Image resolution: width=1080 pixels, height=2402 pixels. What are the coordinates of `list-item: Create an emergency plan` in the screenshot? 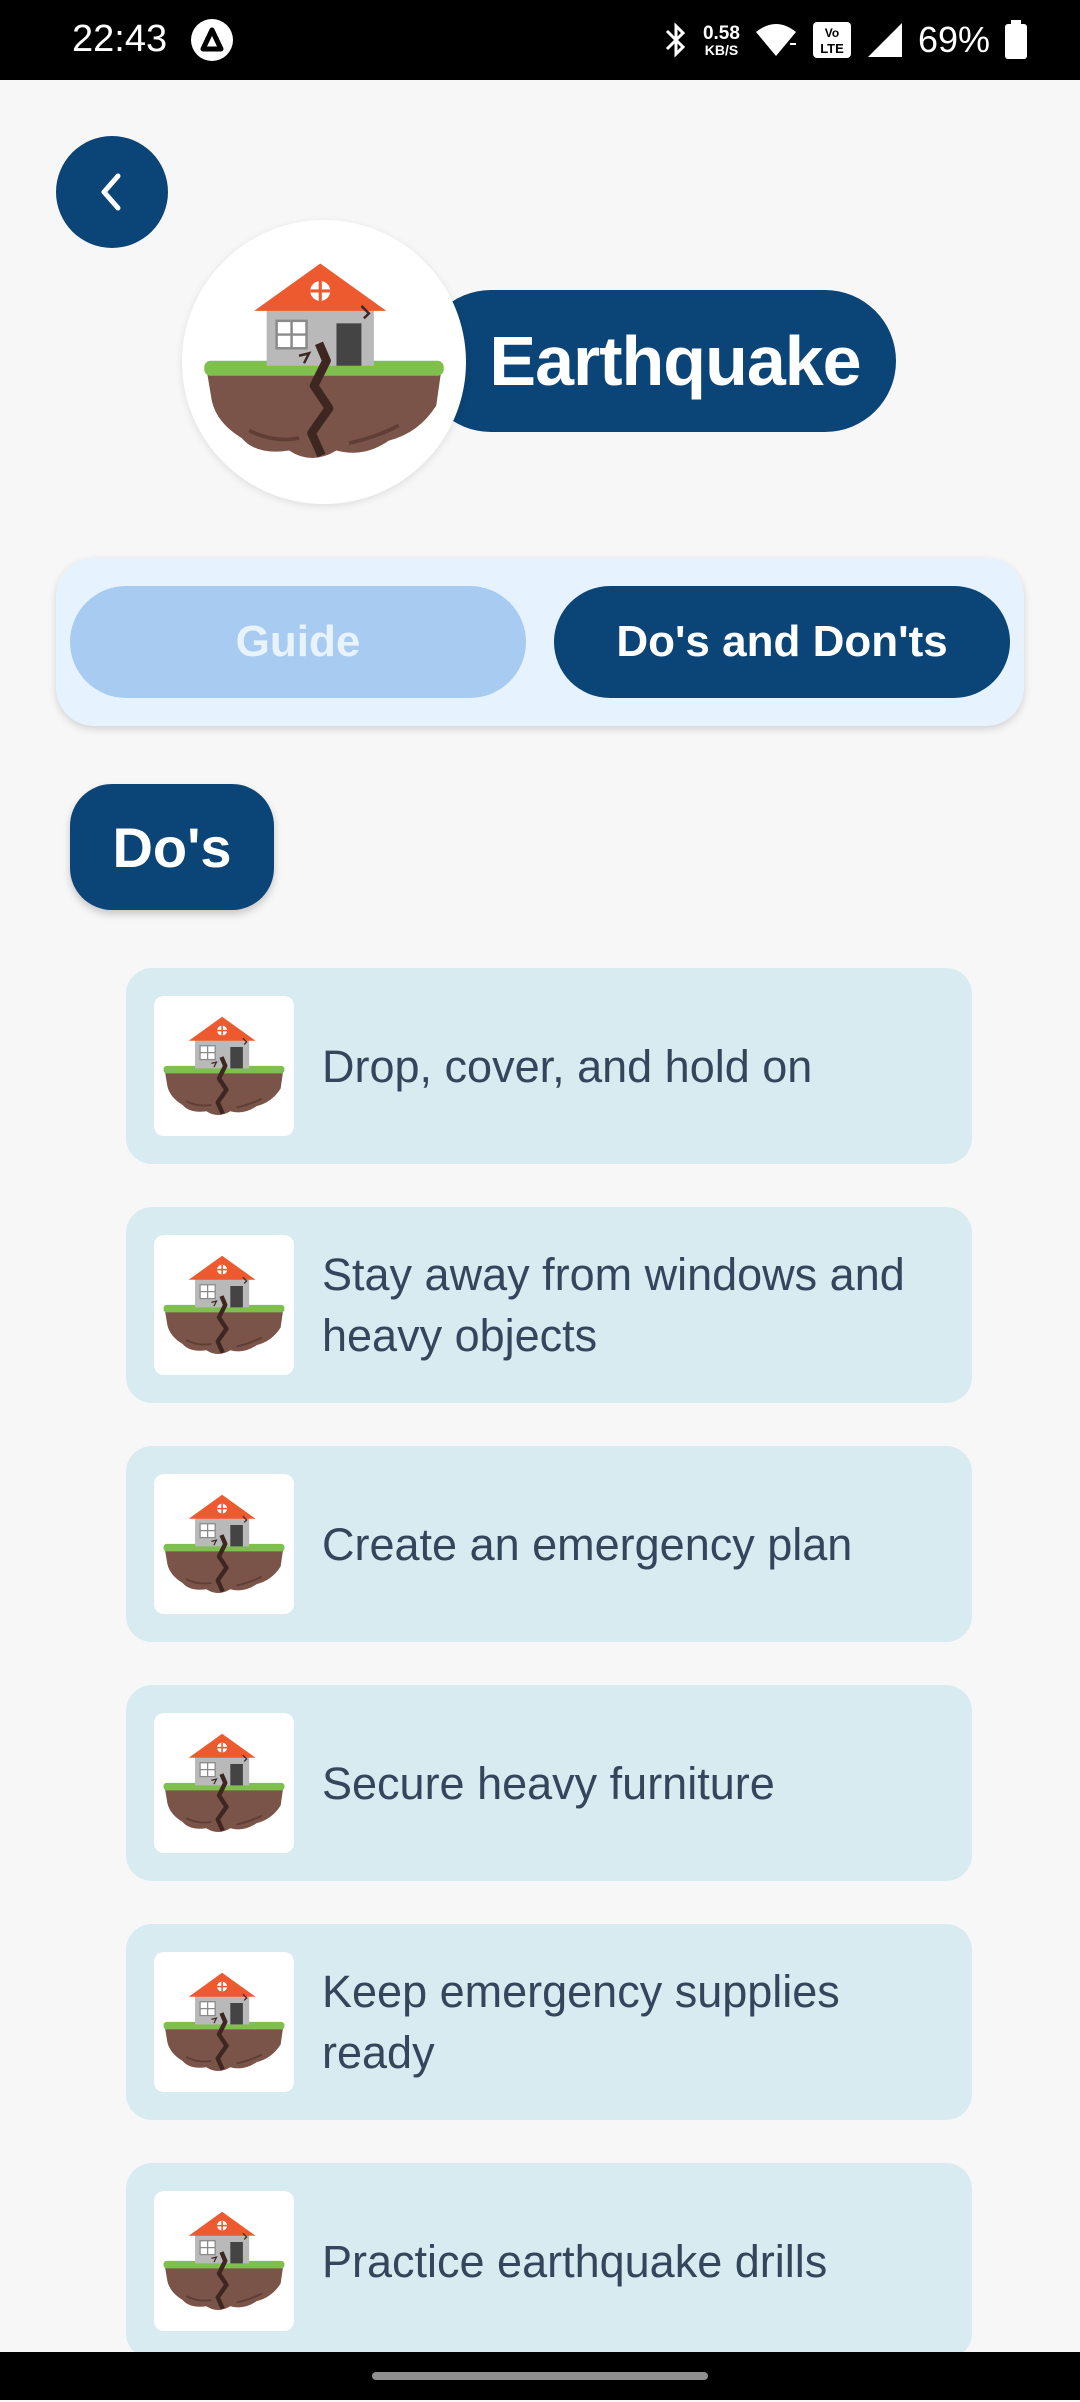 It's located at (549, 1544).